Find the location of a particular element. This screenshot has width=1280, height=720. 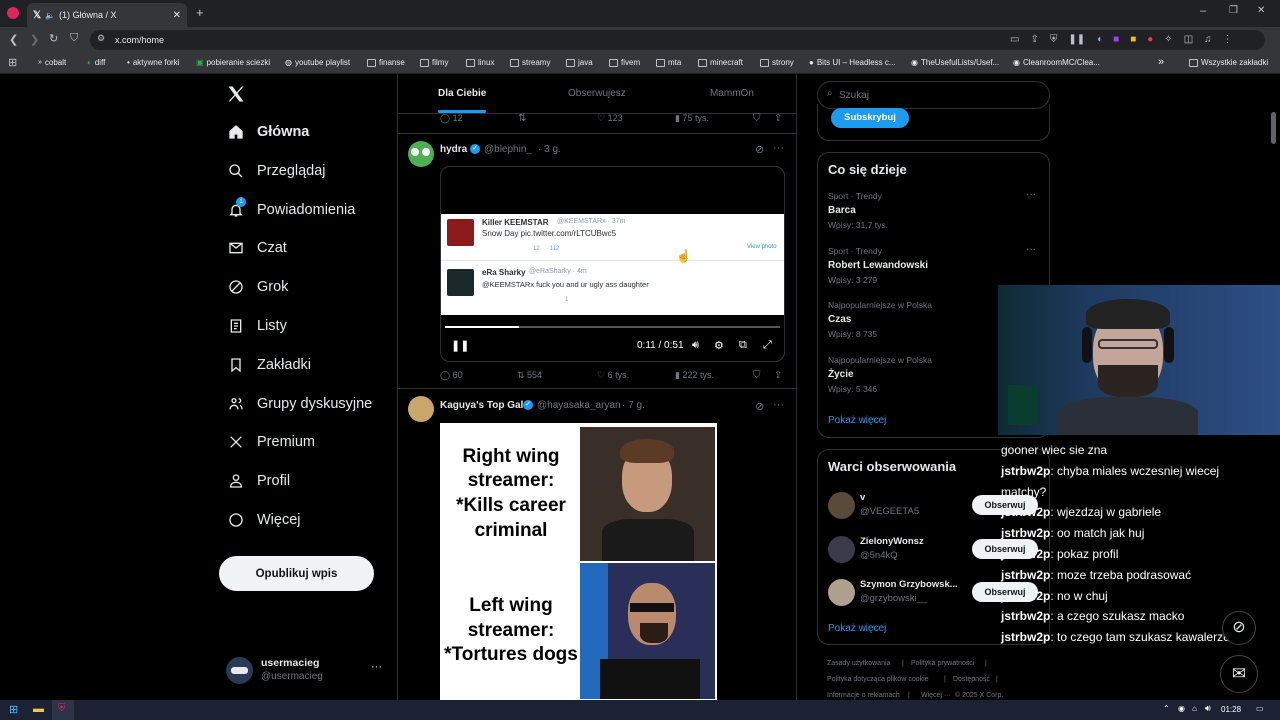

footer-link: © 2025 X Corp. is located at coordinates (979, 695).